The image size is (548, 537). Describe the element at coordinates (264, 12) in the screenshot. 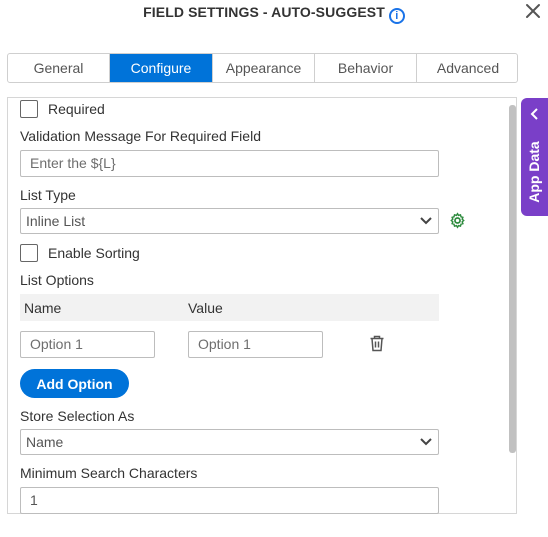

I see `dialog-title-text: FIELD SETTINGS - AUTO-SUGGEST` at that location.